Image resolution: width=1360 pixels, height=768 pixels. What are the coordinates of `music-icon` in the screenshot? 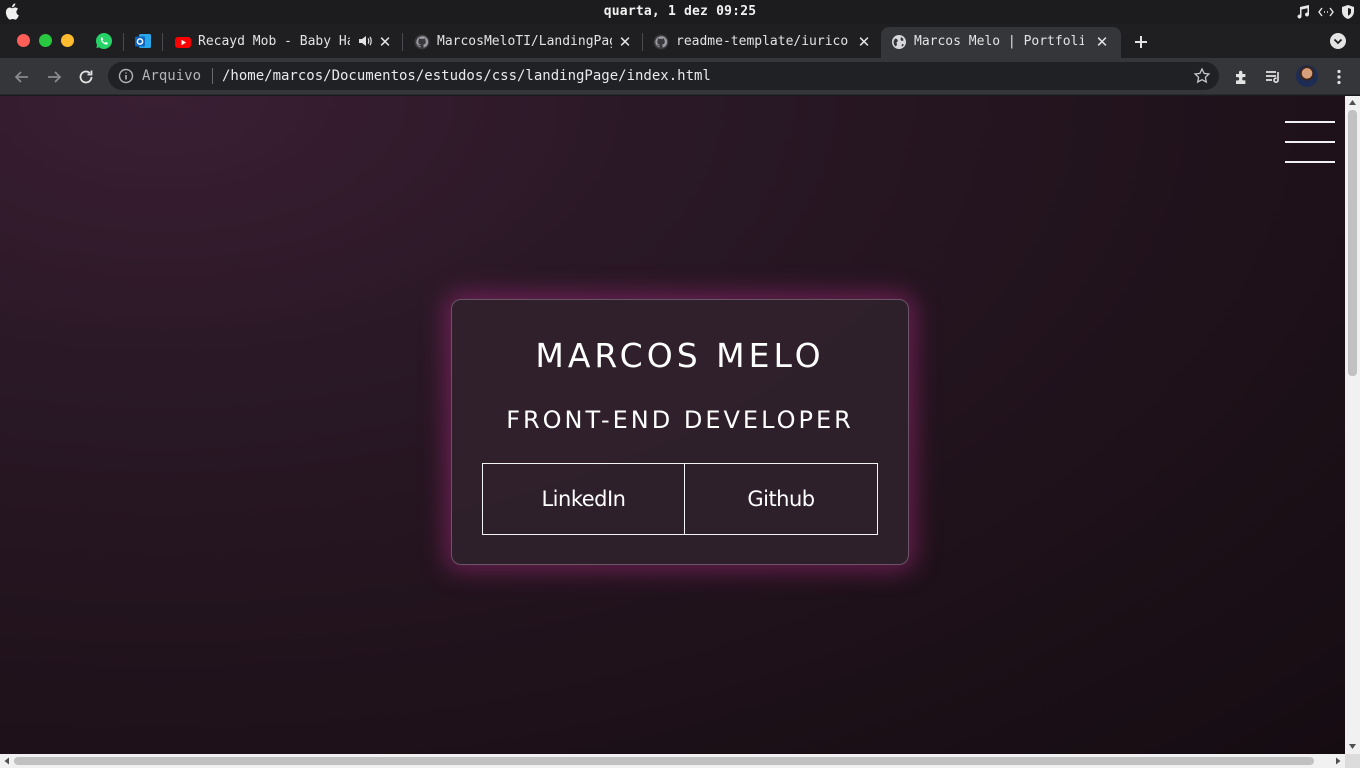 It's located at (1303, 12).